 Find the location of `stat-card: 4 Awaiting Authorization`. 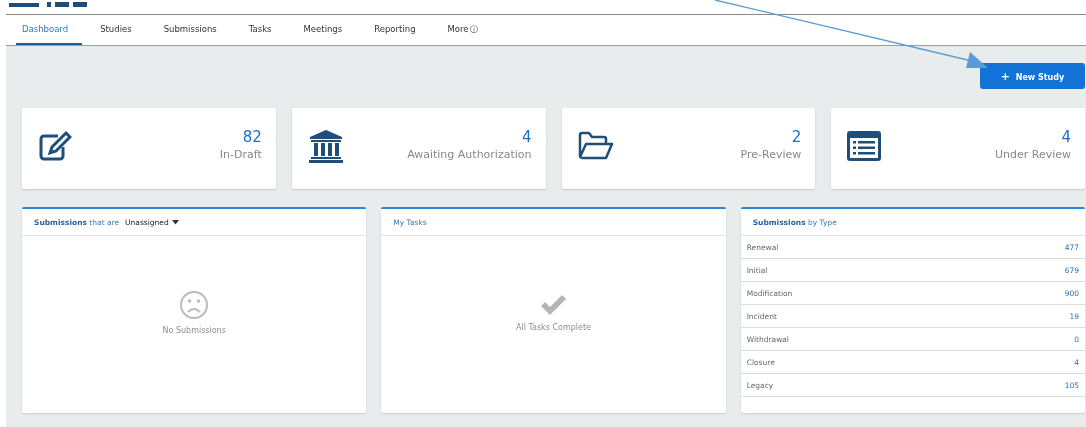

stat-card: 4 Awaiting Authorization is located at coordinates (418, 148).